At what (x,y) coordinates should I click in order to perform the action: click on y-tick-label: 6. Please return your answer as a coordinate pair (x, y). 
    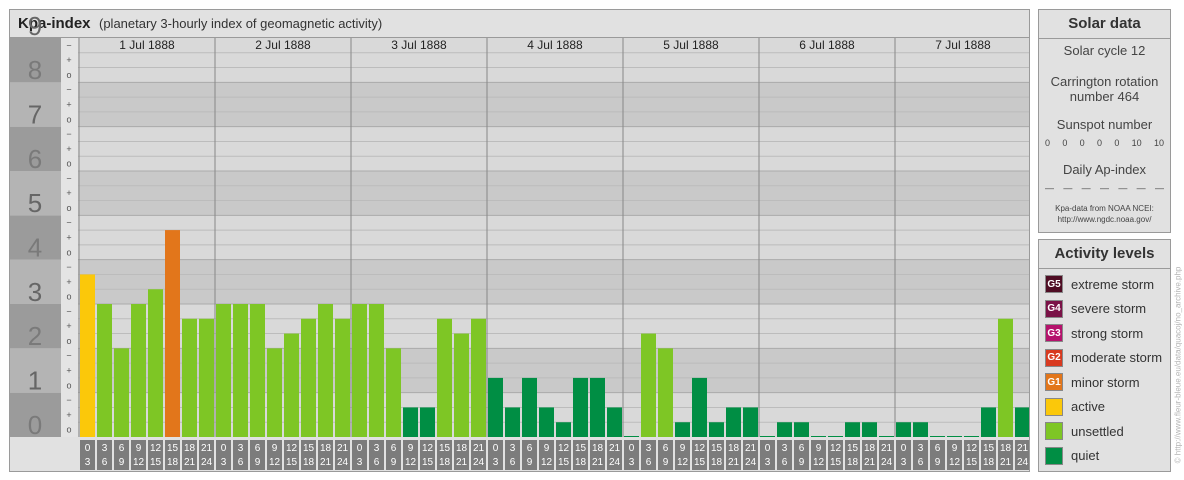
    Looking at the image, I should click on (35, 159).